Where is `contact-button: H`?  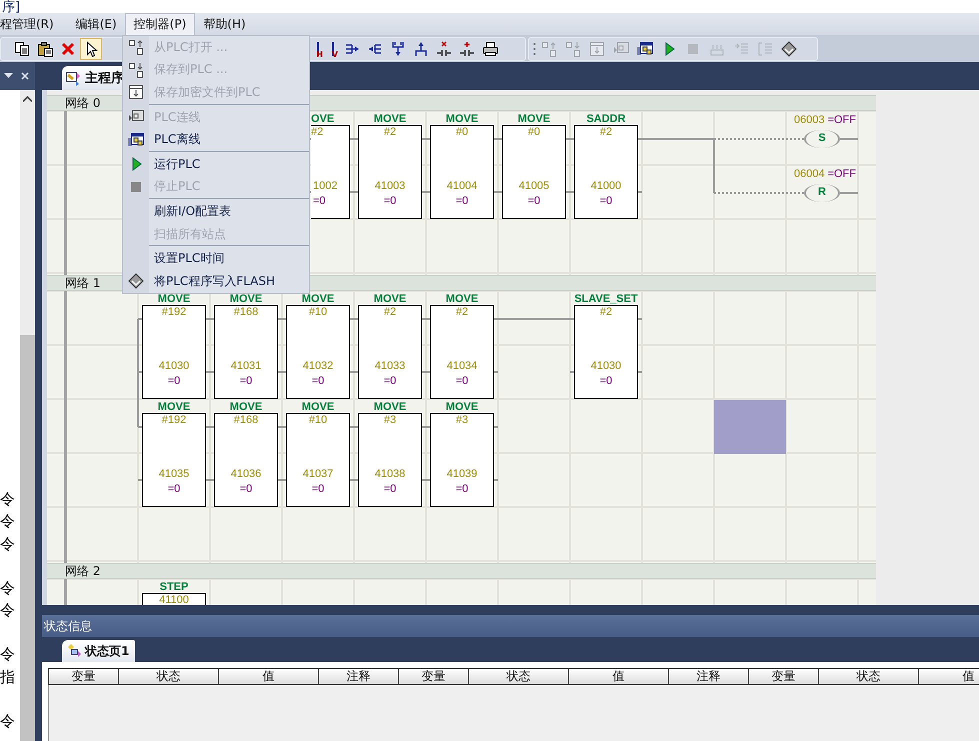 contact-button: H is located at coordinates (318, 49).